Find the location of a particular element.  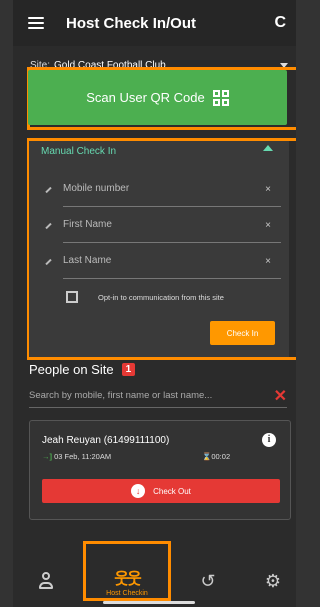

check-in-time-value: 03 Feb, 11:20AM is located at coordinates (83, 456).